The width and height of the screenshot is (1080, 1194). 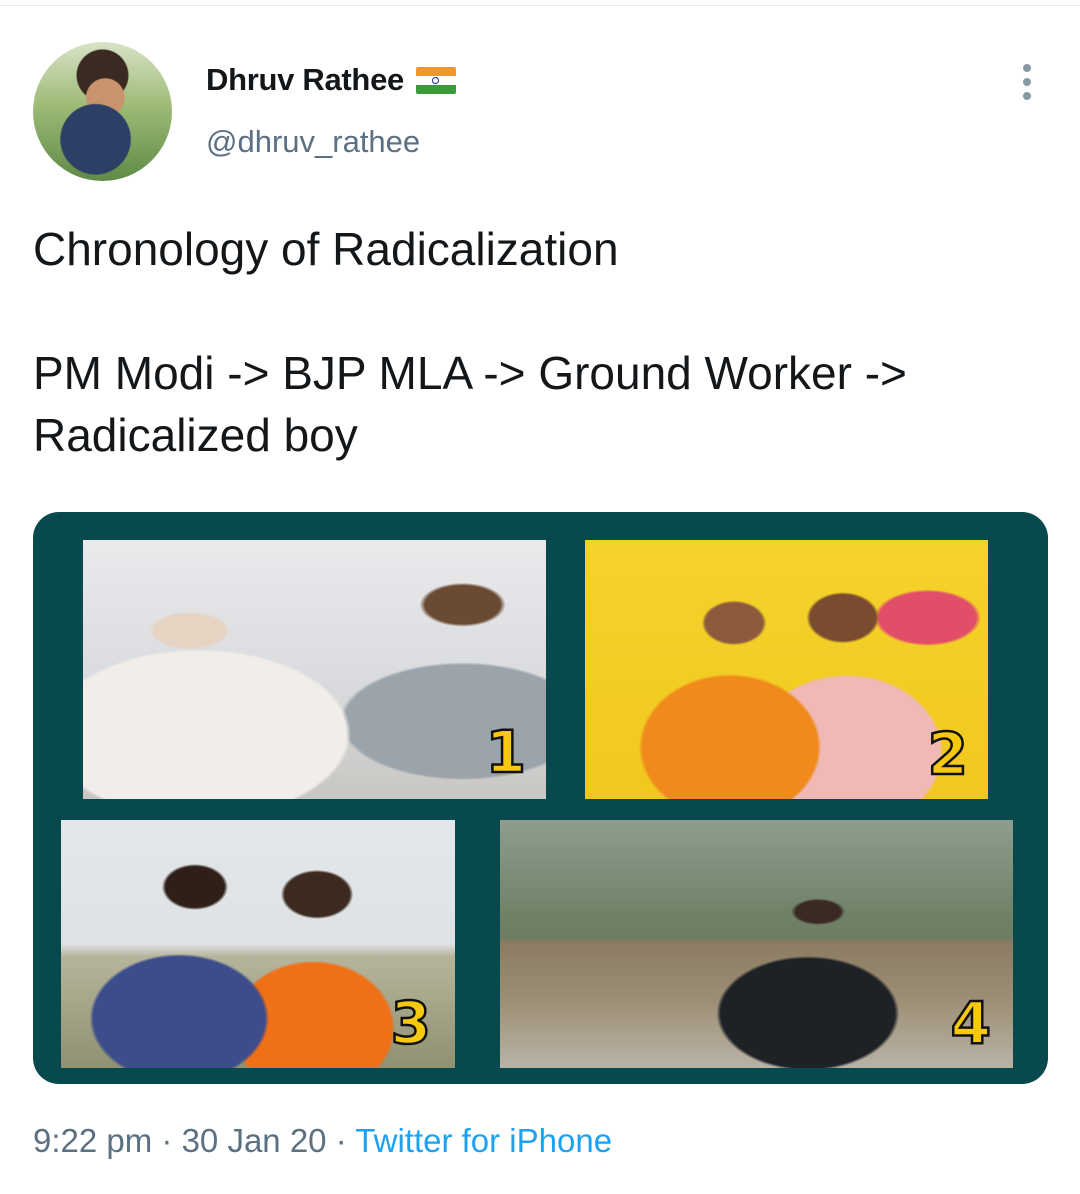 I want to click on image-panel-1: 1, so click(x=314, y=669).